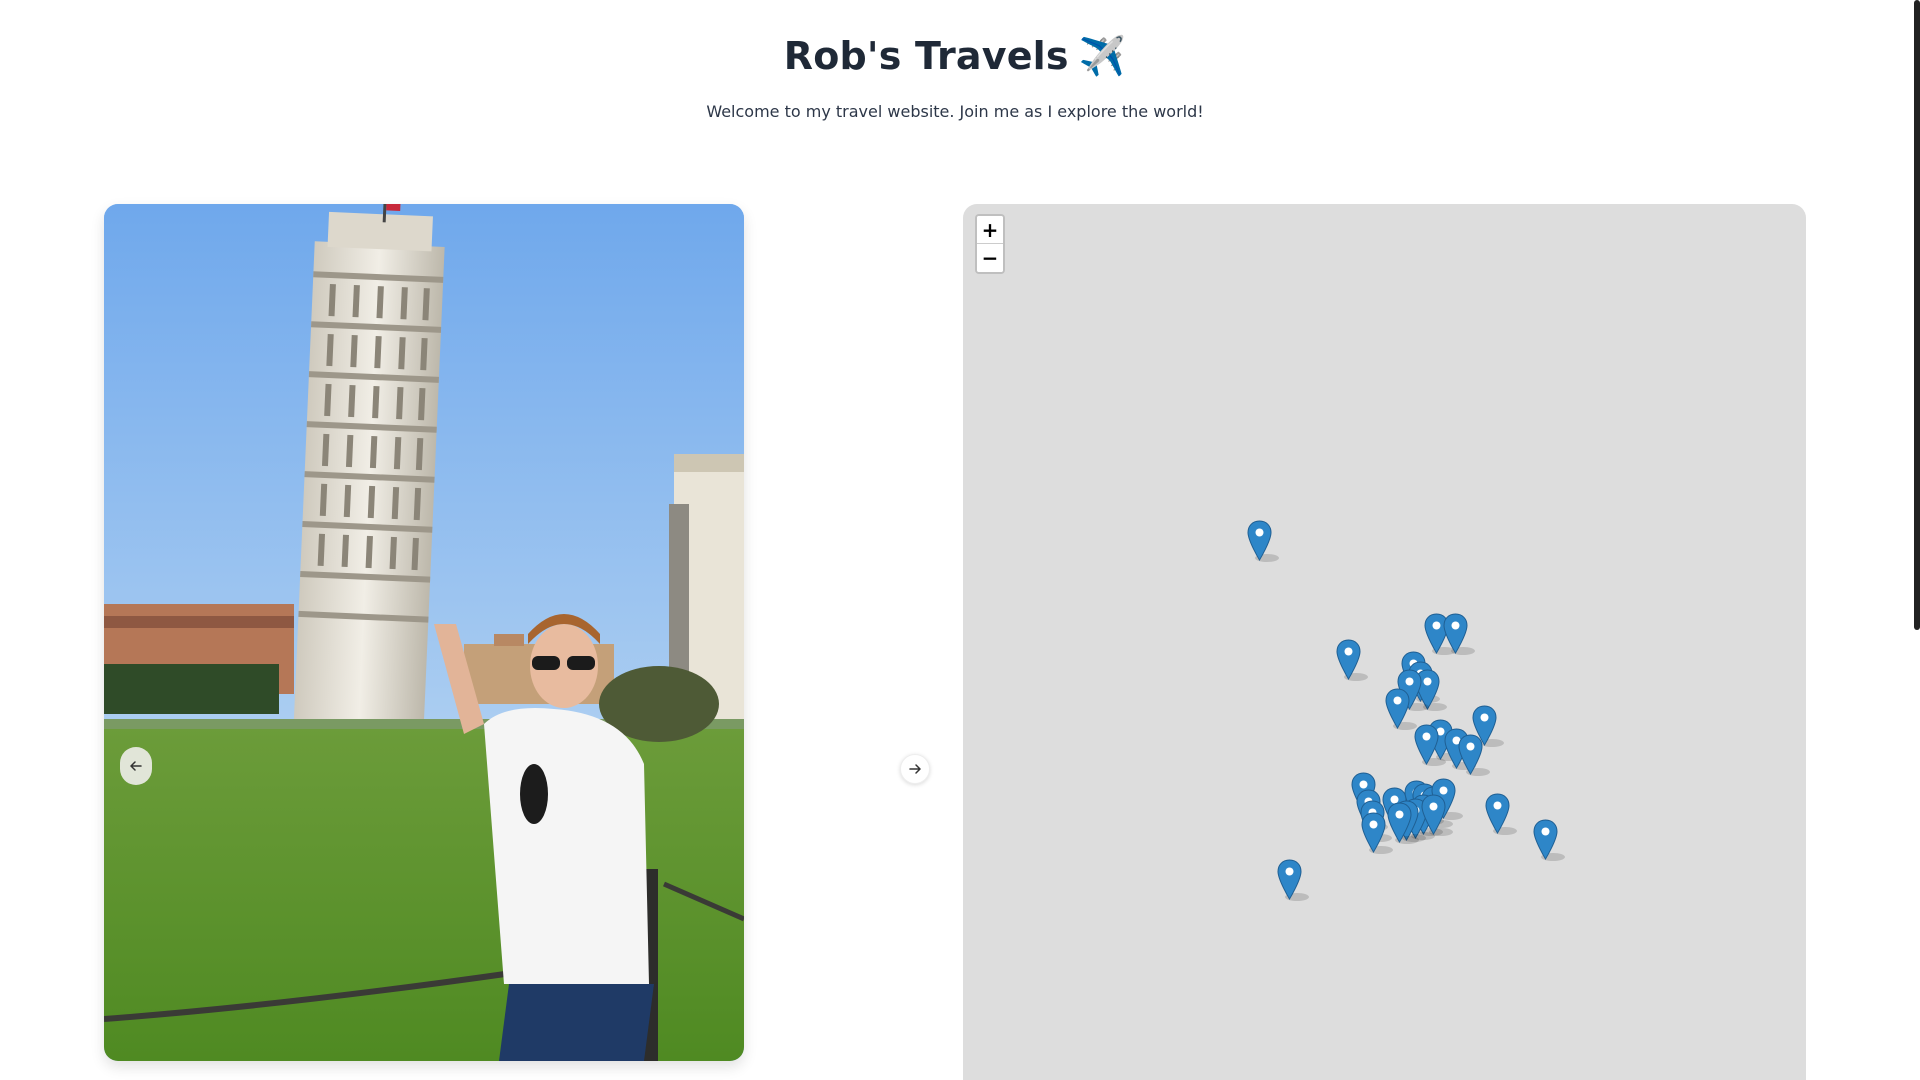 The image size is (1920, 1080). What do you see at coordinates (1917, 315) in the screenshot?
I see `page-scrollbar` at bounding box center [1917, 315].